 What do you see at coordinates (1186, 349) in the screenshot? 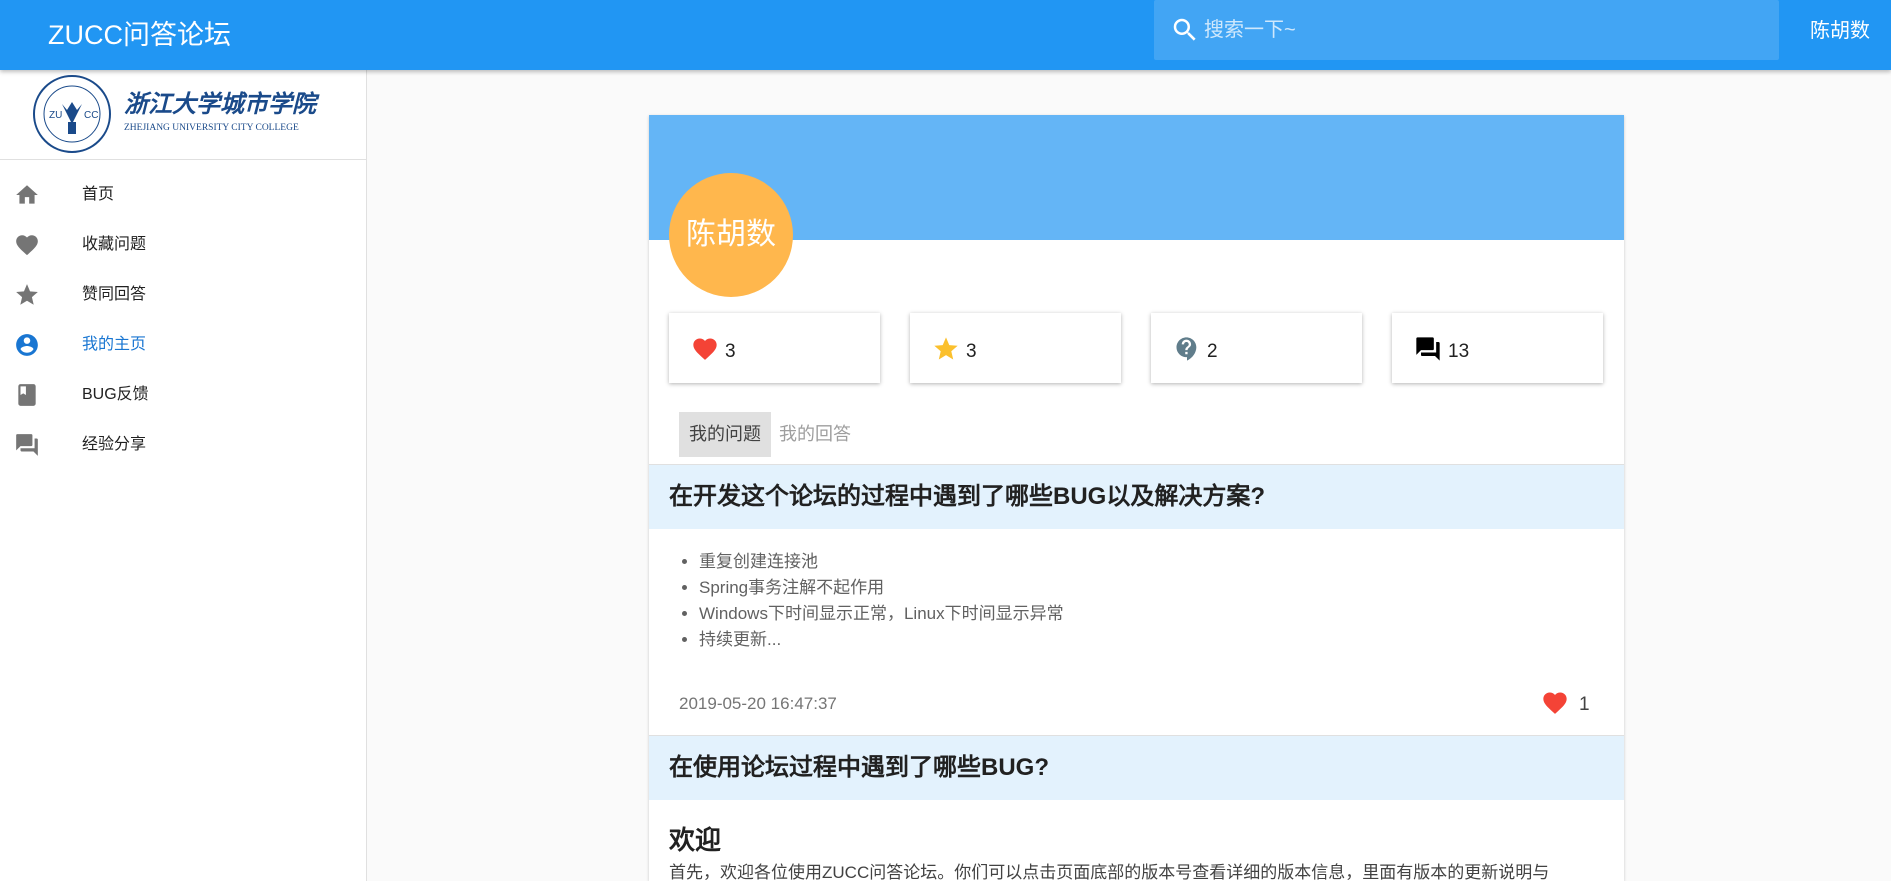
I see `question-icon` at bounding box center [1186, 349].